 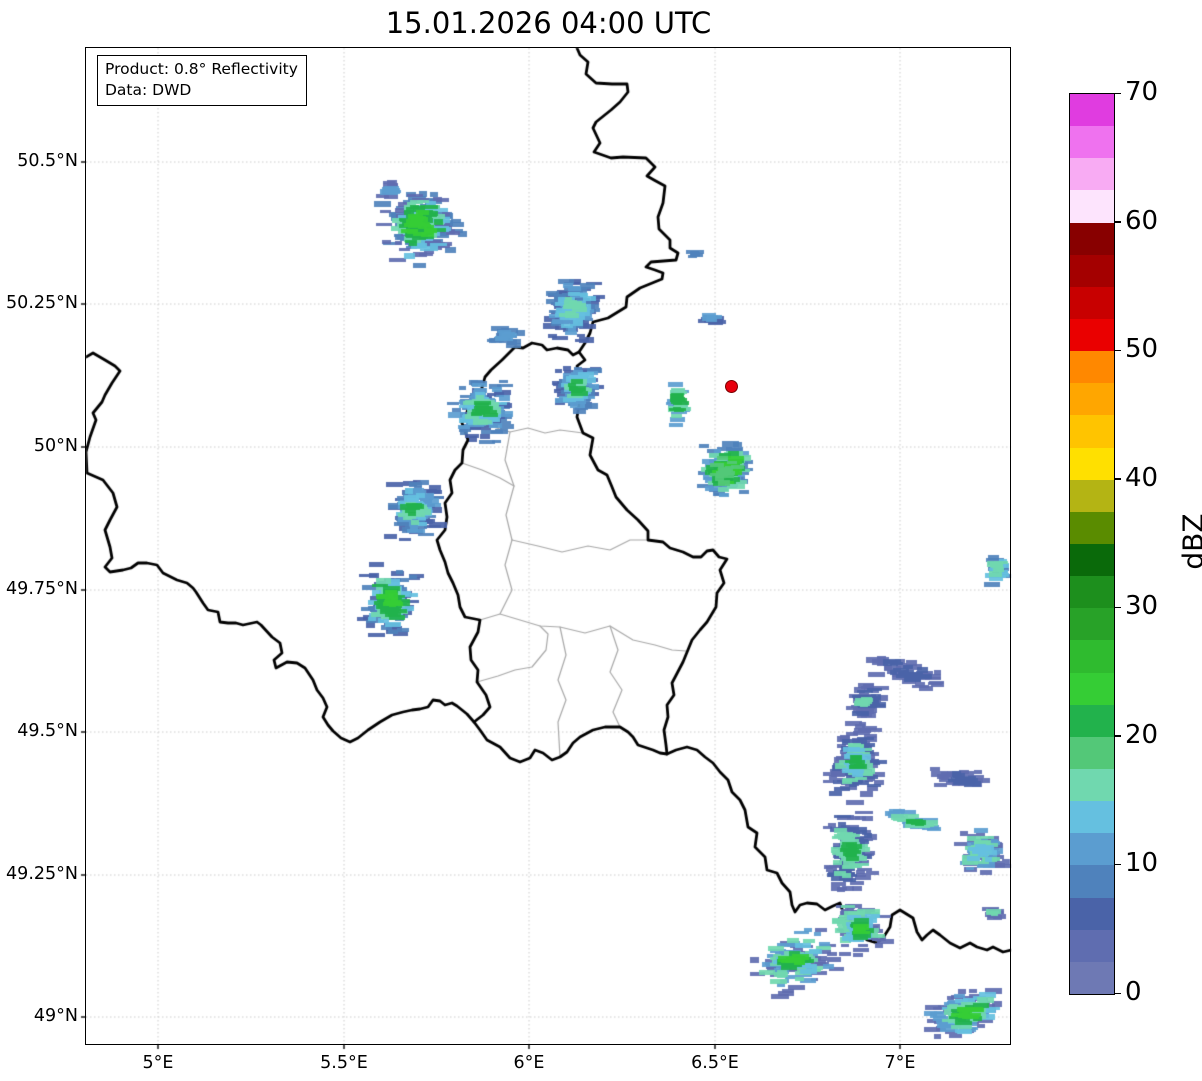 I want to click on location-marker-dot, so click(x=731, y=386).